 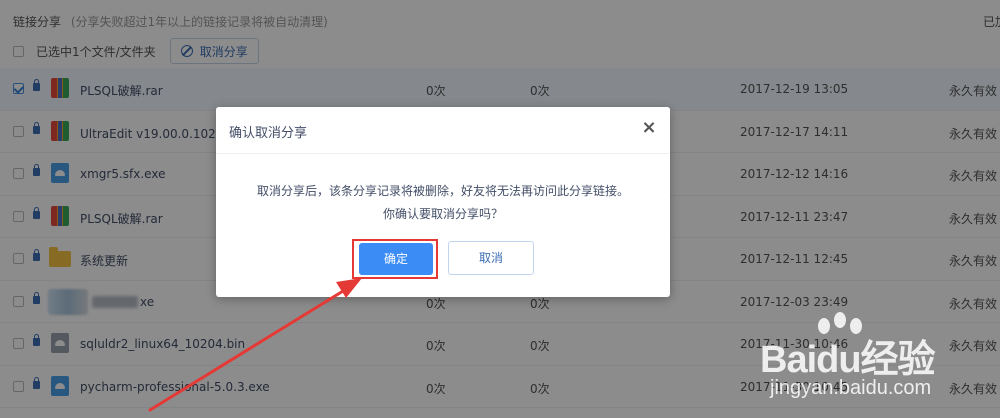 I want to click on dialog-title: 确认取消分享, so click(x=268, y=133).